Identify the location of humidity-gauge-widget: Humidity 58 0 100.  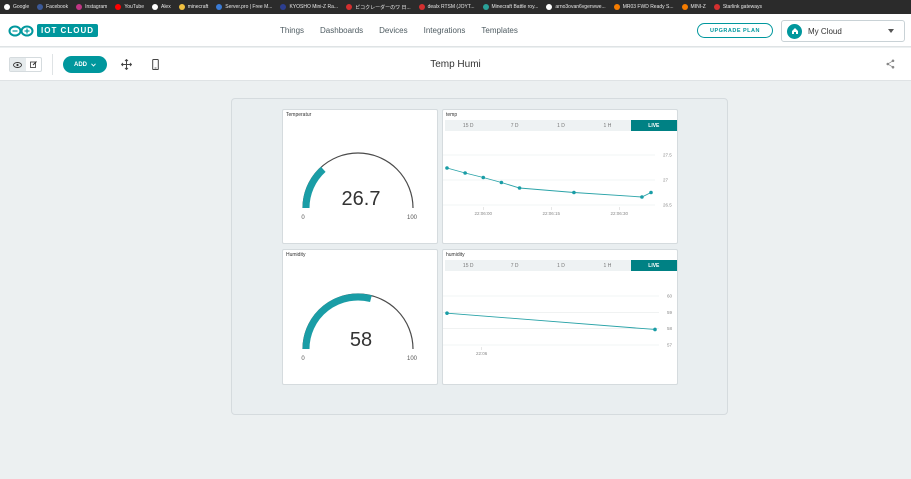
(360, 317).